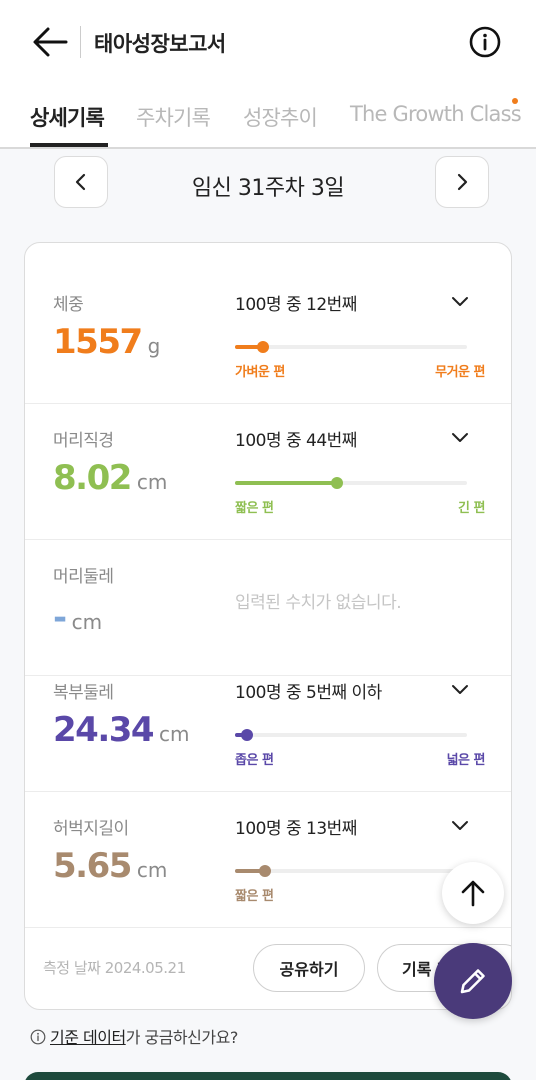 The height and width of the screenshot is (1080, 536). Describe the element at coordinates (160, 44) in the screenshot. I see `page-title: 태아성장보고서` at that location.